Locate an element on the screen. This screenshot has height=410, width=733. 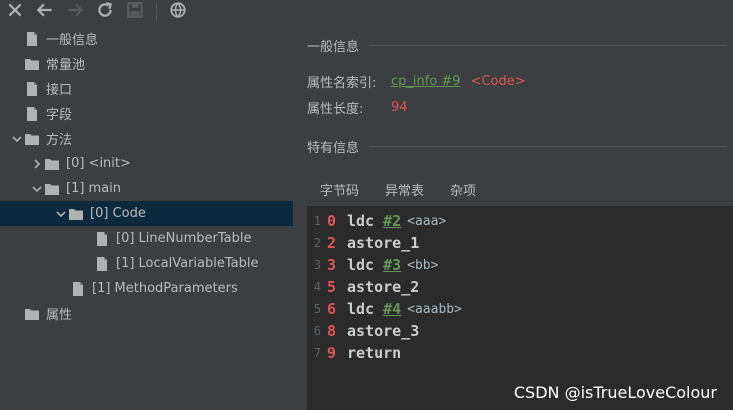
tree-item-label: 常量池 is located at coordinates (66, 65).